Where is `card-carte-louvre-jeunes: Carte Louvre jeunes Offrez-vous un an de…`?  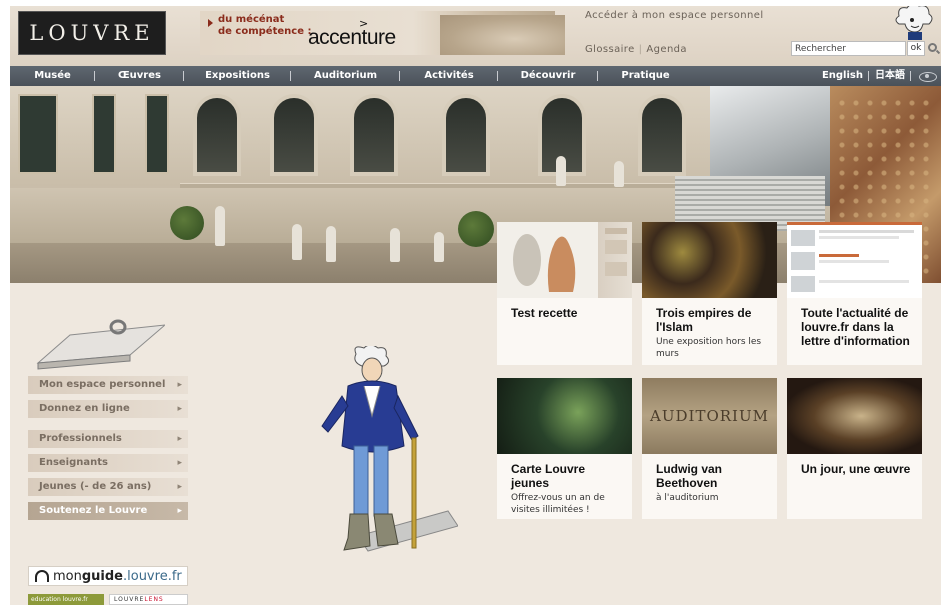 card-carte-louvre-jeunes: Carte Louvre jeunes Offrez-vous un an de… is located at coordinates (564, 448).